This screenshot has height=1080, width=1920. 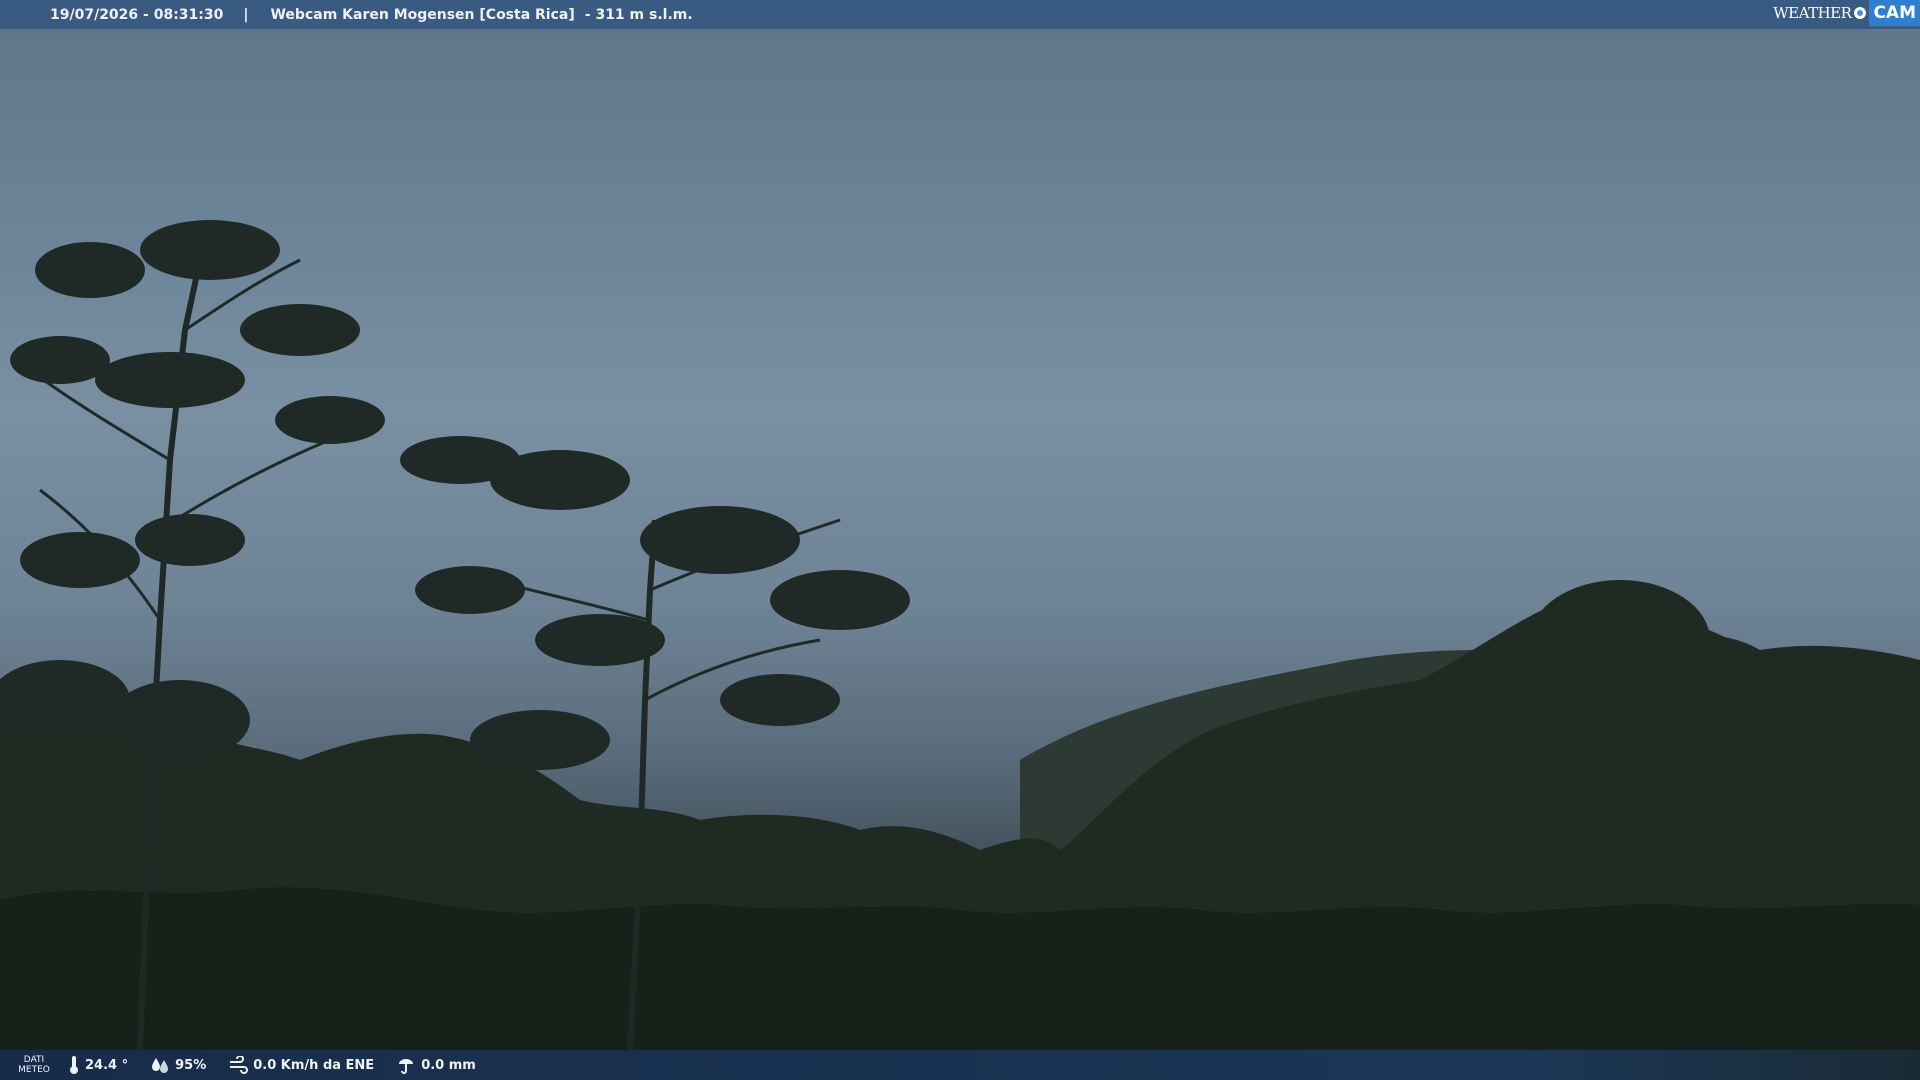 What do you see at coordinates (239, 1065) in the screenshot?
I see `wind-icon` at bounding box center [239, 1065].